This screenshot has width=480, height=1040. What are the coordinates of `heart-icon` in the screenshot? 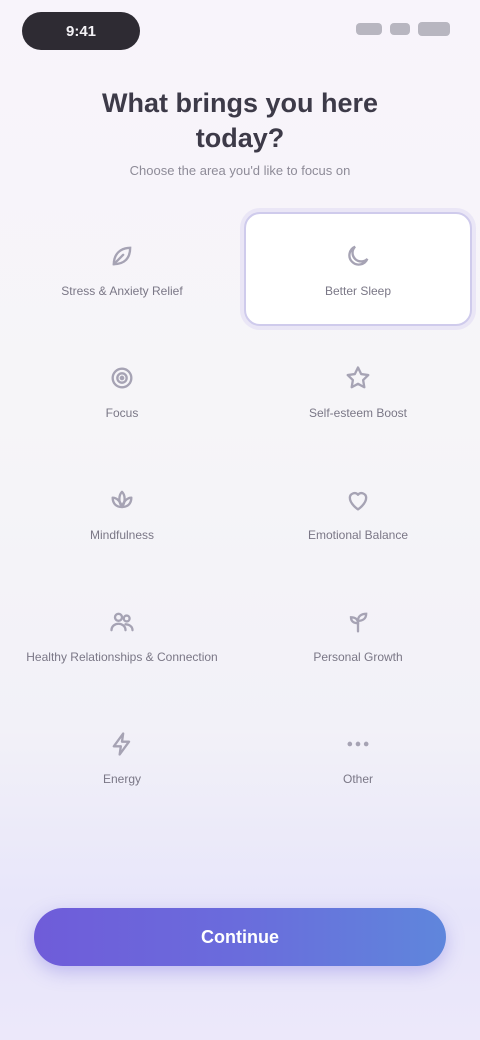 It's located at (358, 500).